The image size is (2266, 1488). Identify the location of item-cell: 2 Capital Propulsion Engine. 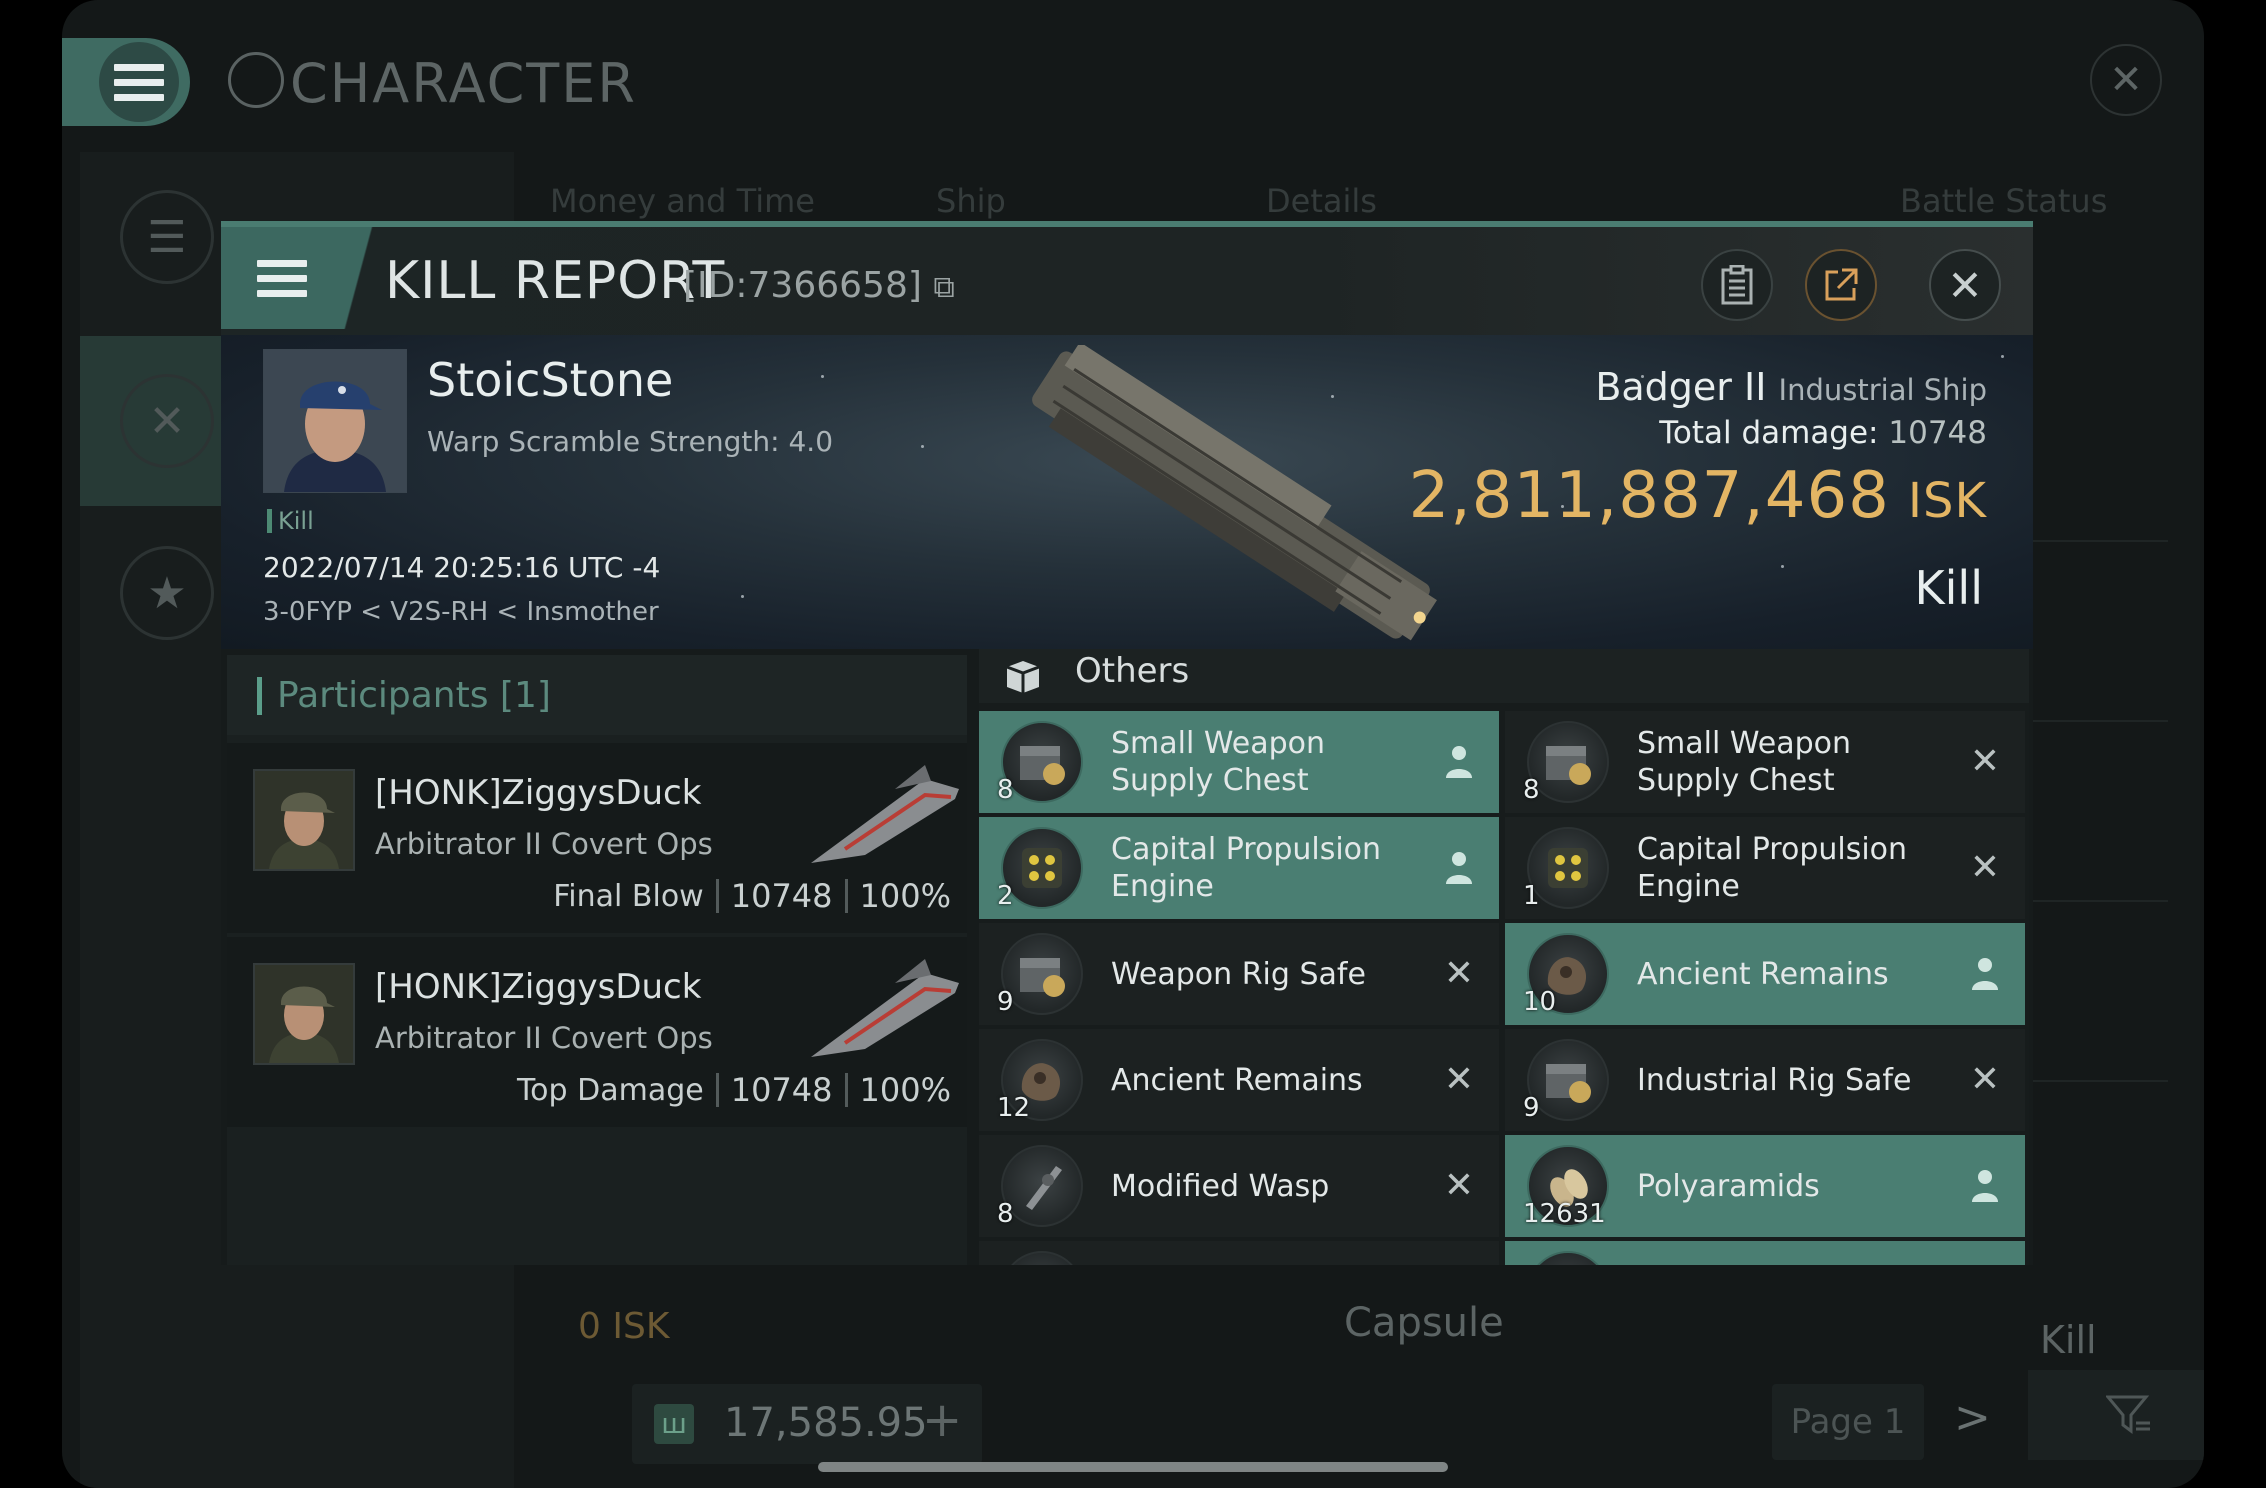
(1239, 868).